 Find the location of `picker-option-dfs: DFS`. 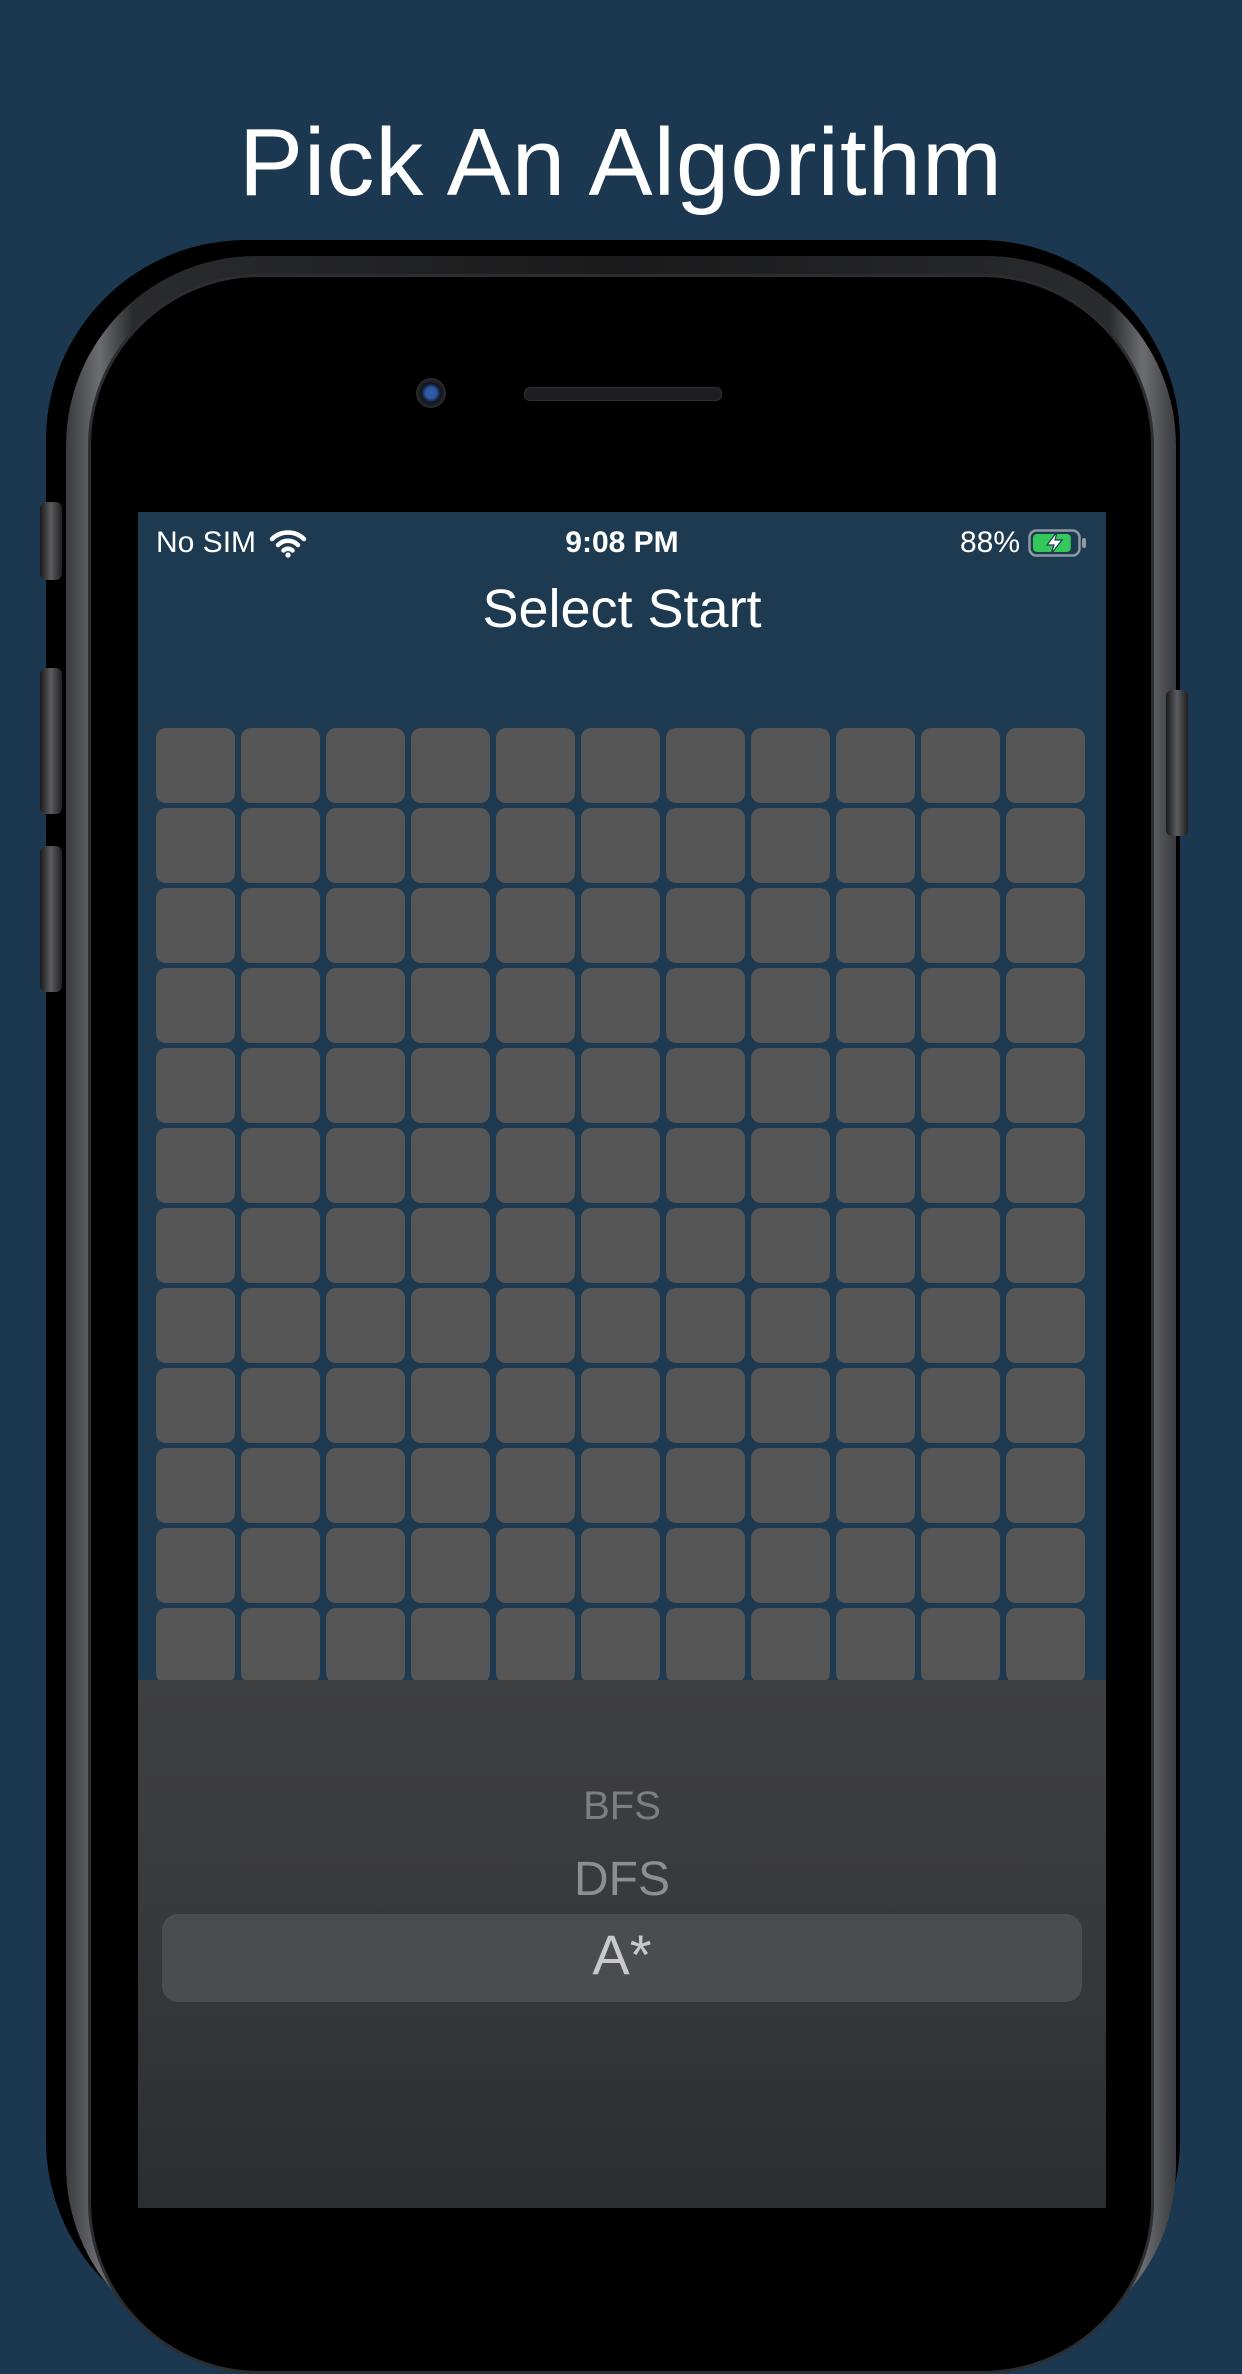

picker-option-dfs: DFS is located at coordinates (622, 1879).